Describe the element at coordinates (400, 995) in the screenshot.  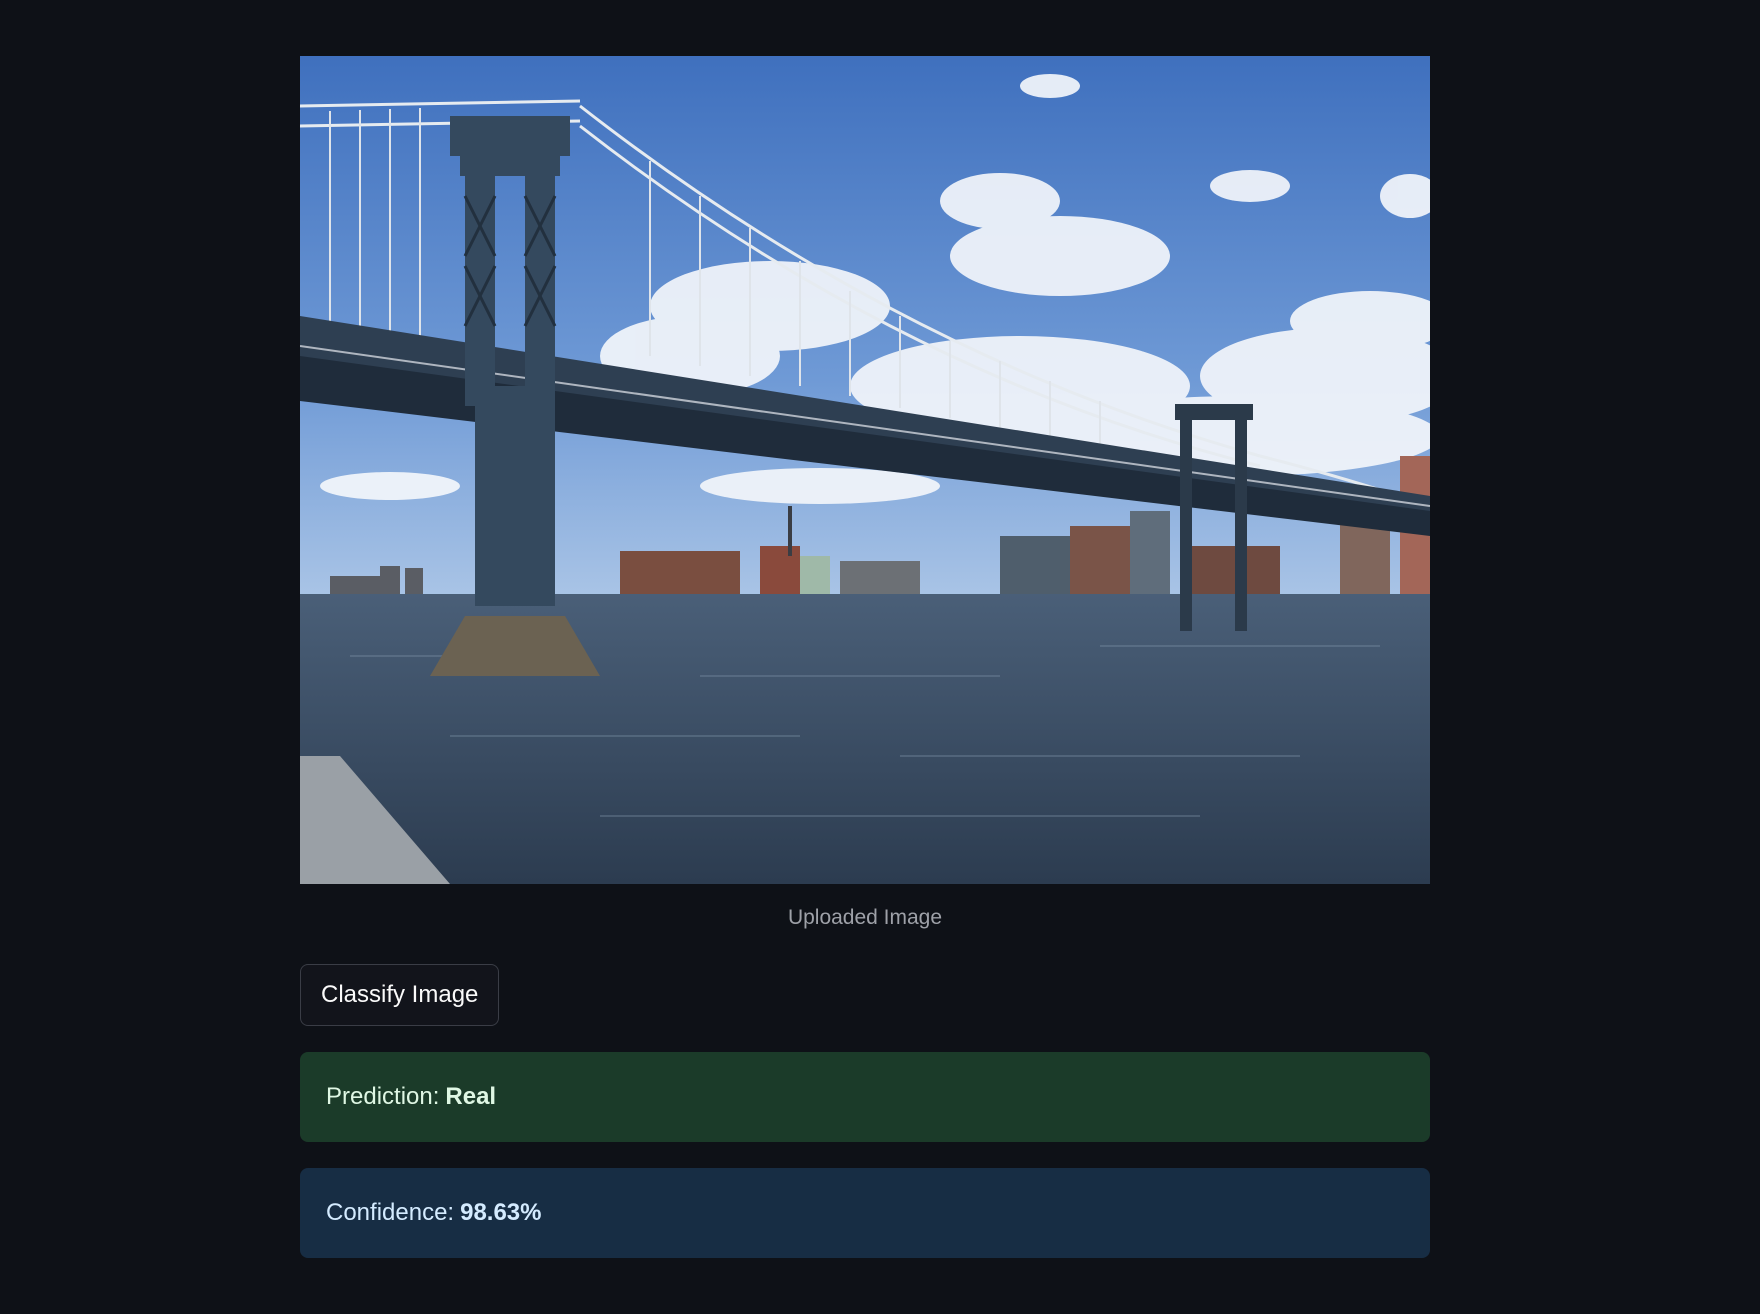
I see `classify-image-button: Classify Image` at that location.